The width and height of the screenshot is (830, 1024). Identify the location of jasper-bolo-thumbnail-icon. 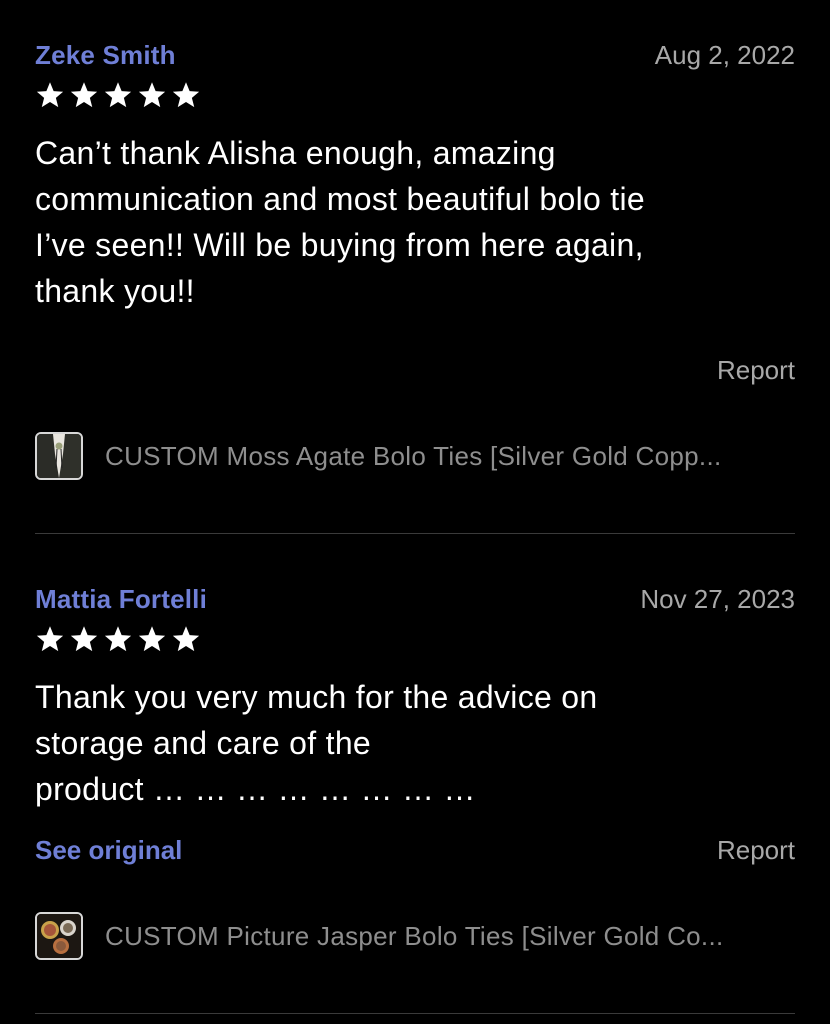
(59, 936).